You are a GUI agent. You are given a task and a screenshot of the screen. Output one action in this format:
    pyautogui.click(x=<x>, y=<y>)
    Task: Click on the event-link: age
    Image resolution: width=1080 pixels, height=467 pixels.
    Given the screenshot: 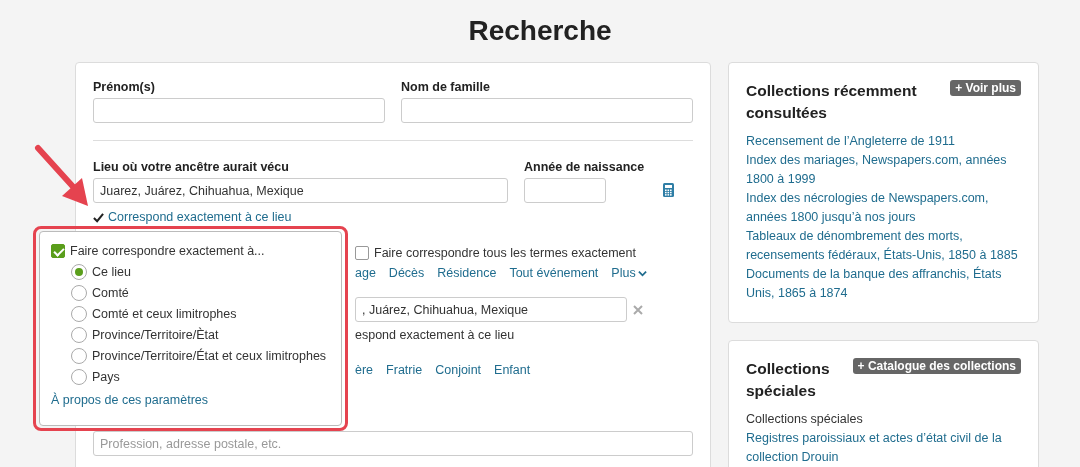 What is the action you would take?
    pyautogui.click(x=365, y=273)
    